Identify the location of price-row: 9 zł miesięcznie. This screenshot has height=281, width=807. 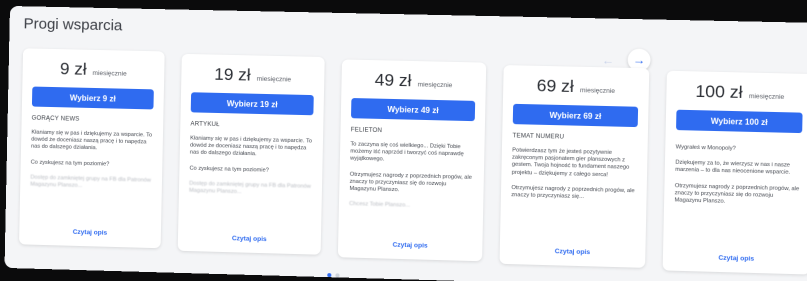
(93, 70).